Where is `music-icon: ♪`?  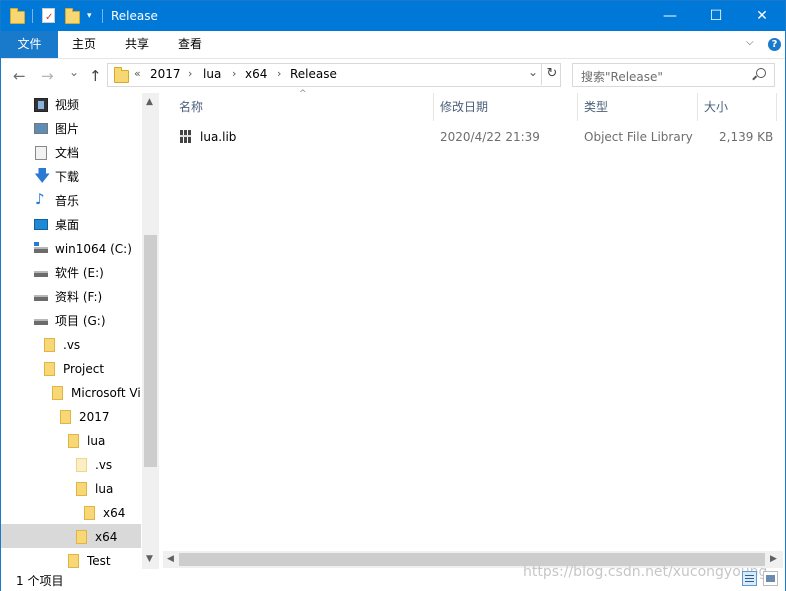
music-icon: ♪ is located at coordinates (40, 199).